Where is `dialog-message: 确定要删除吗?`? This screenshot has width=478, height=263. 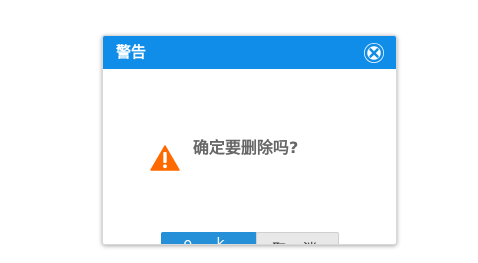
dialog-message: 确定要删除吗? is located at coordinates (246, 147).